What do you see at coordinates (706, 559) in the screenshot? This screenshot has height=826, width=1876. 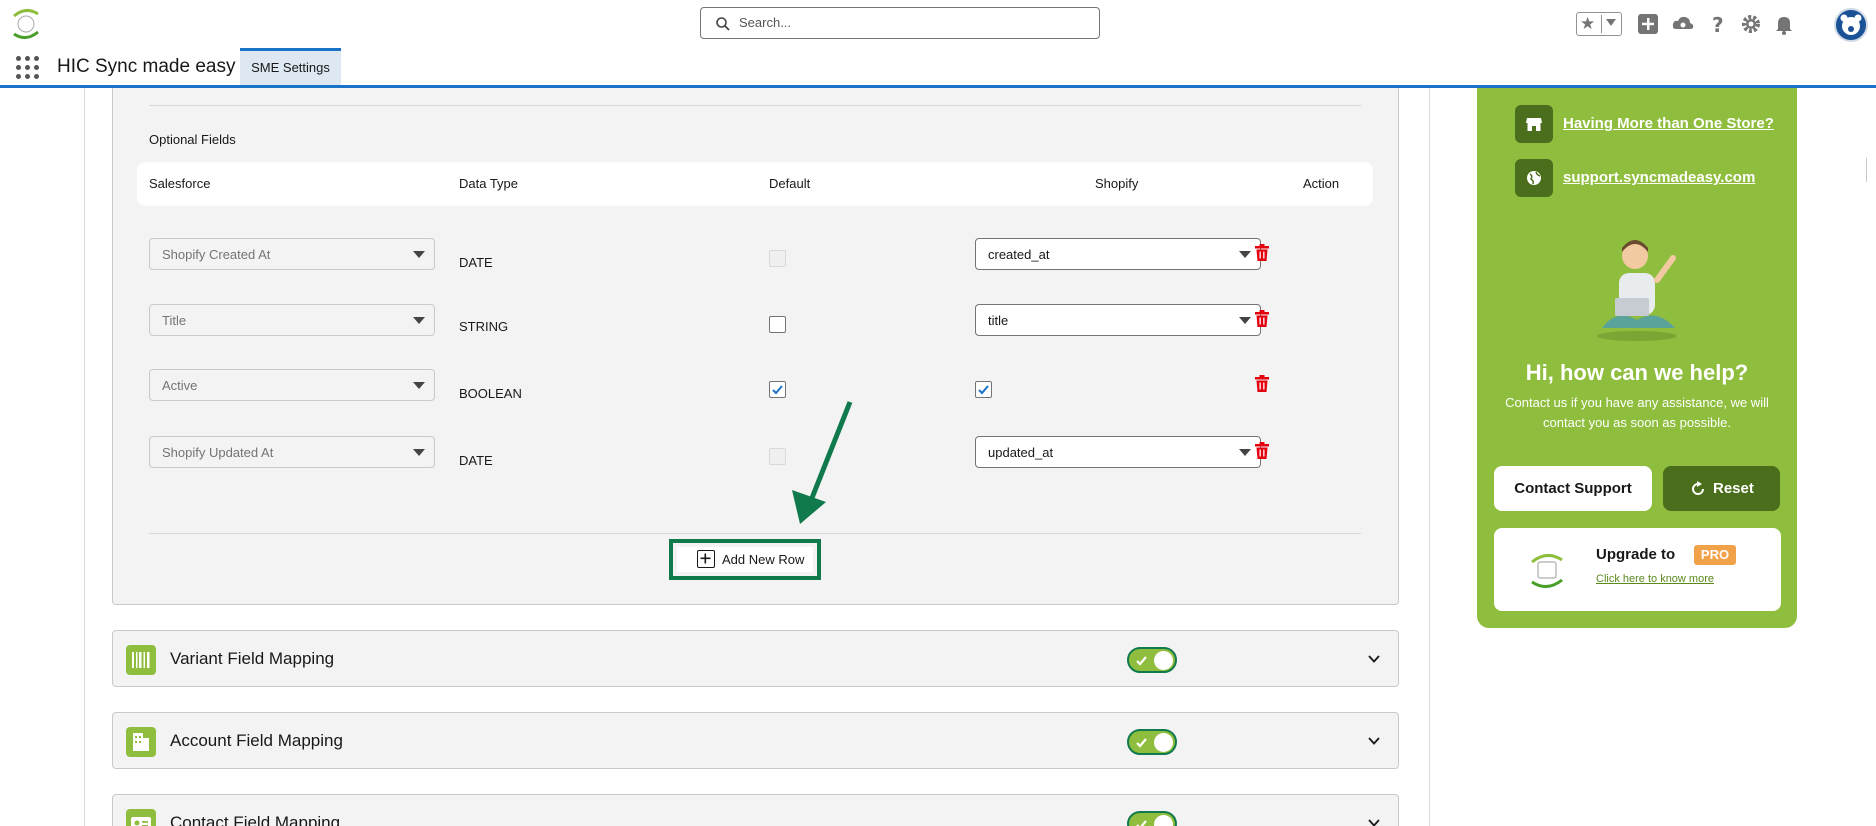 I see `plus-square-icon` at bounding box center [706, 559].